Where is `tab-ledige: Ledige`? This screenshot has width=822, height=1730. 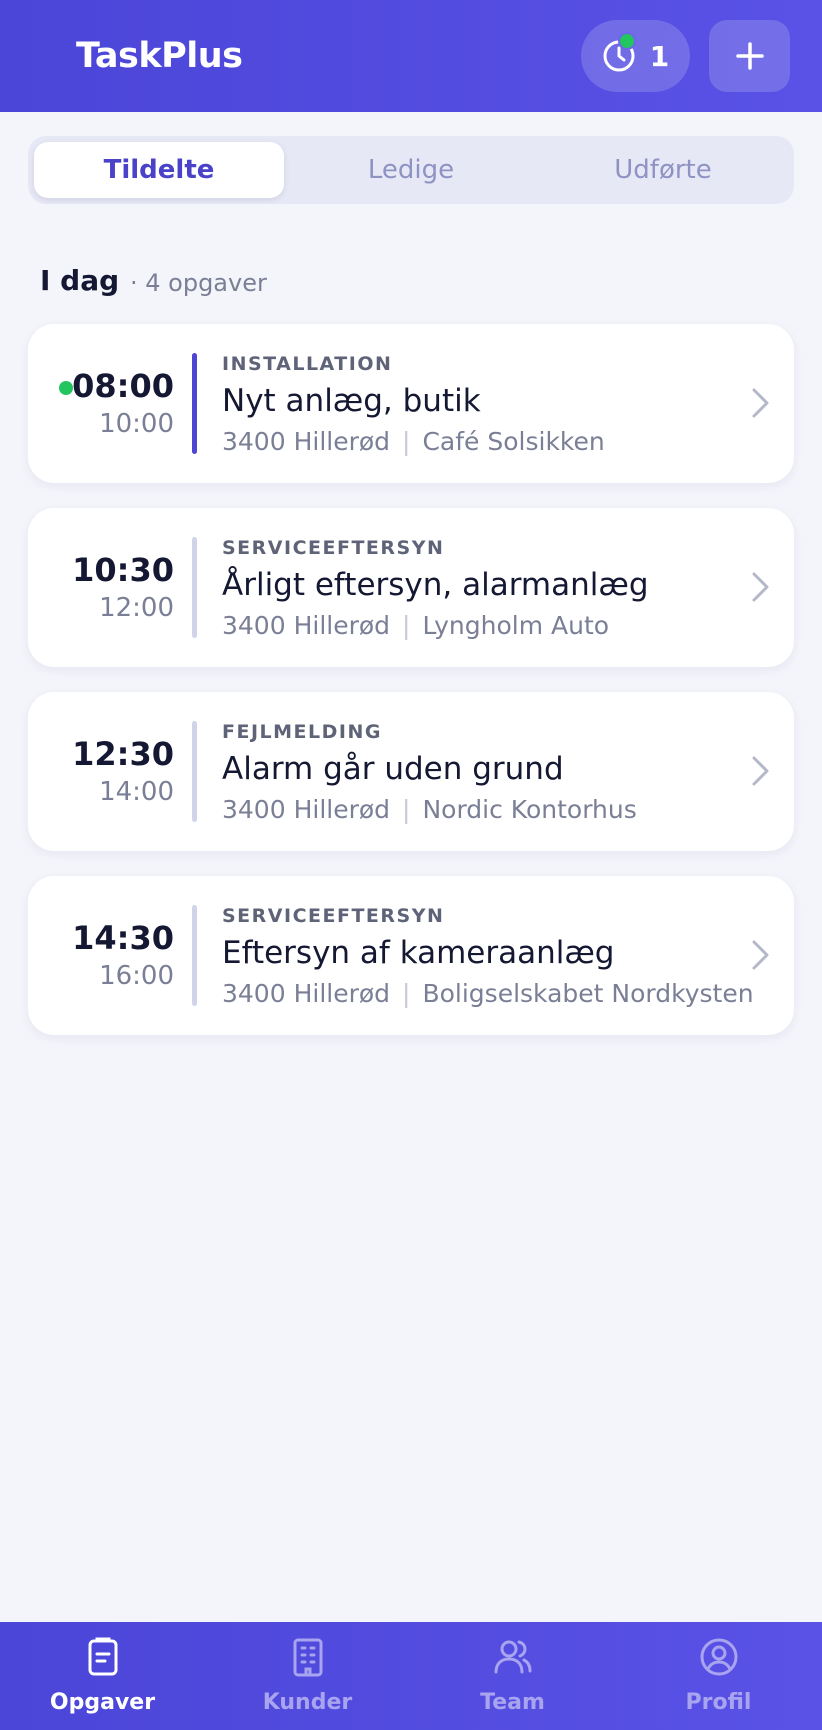
tab-ledige: Ledige is located at coordinates (411, 170).